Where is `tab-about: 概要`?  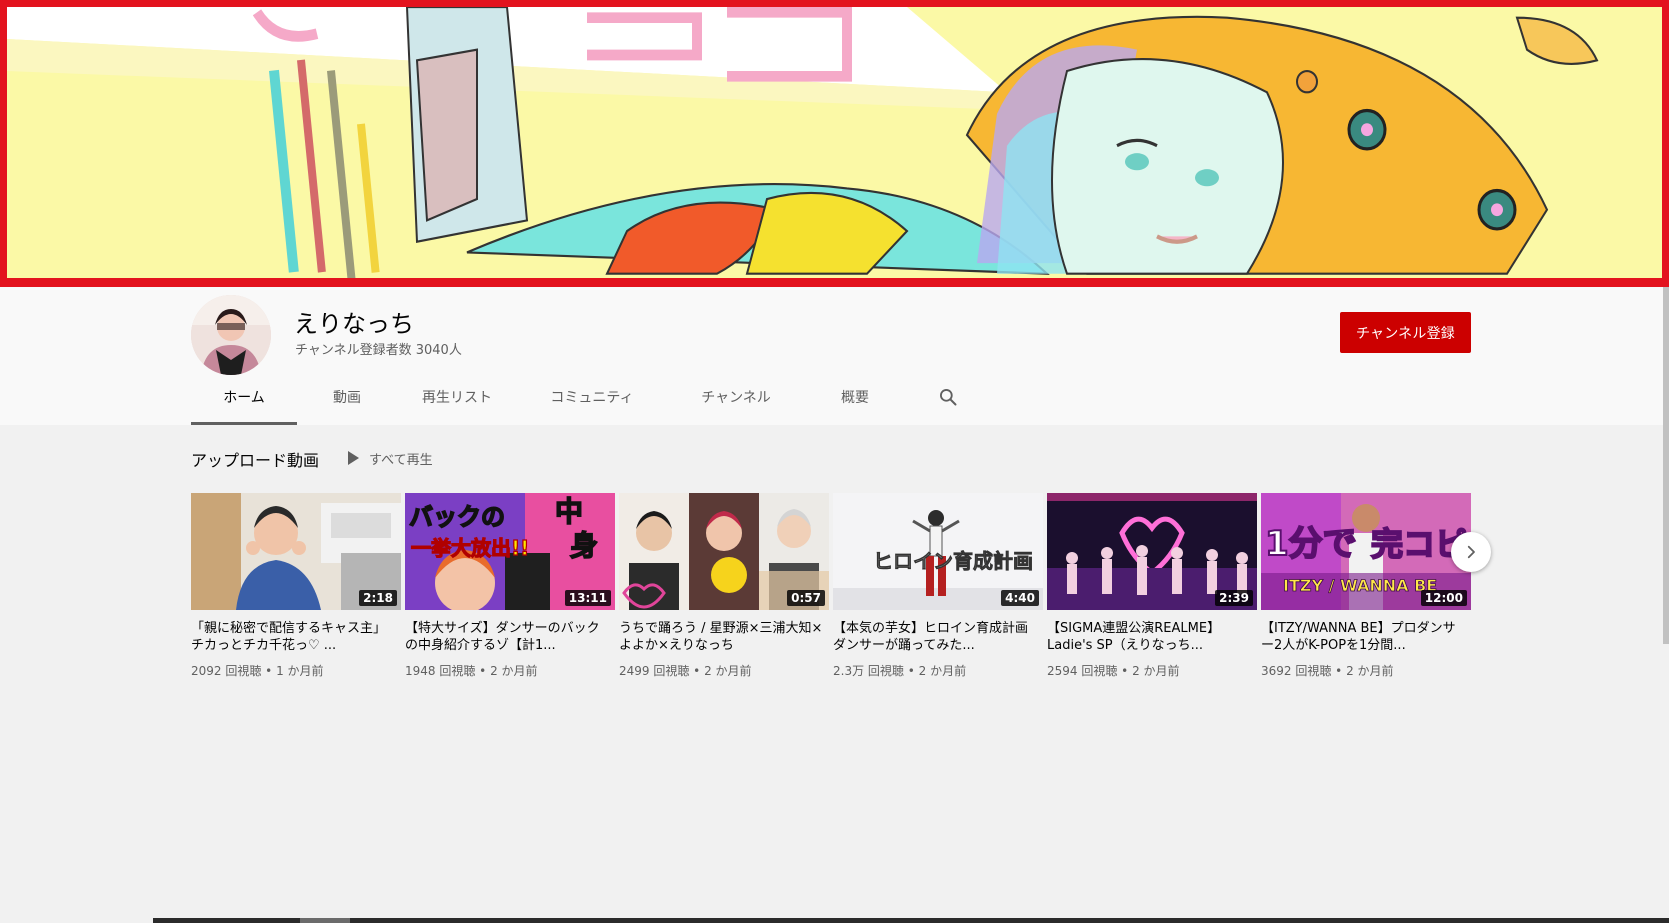 tab-about: 概要 is located at coordinates (855, 392).